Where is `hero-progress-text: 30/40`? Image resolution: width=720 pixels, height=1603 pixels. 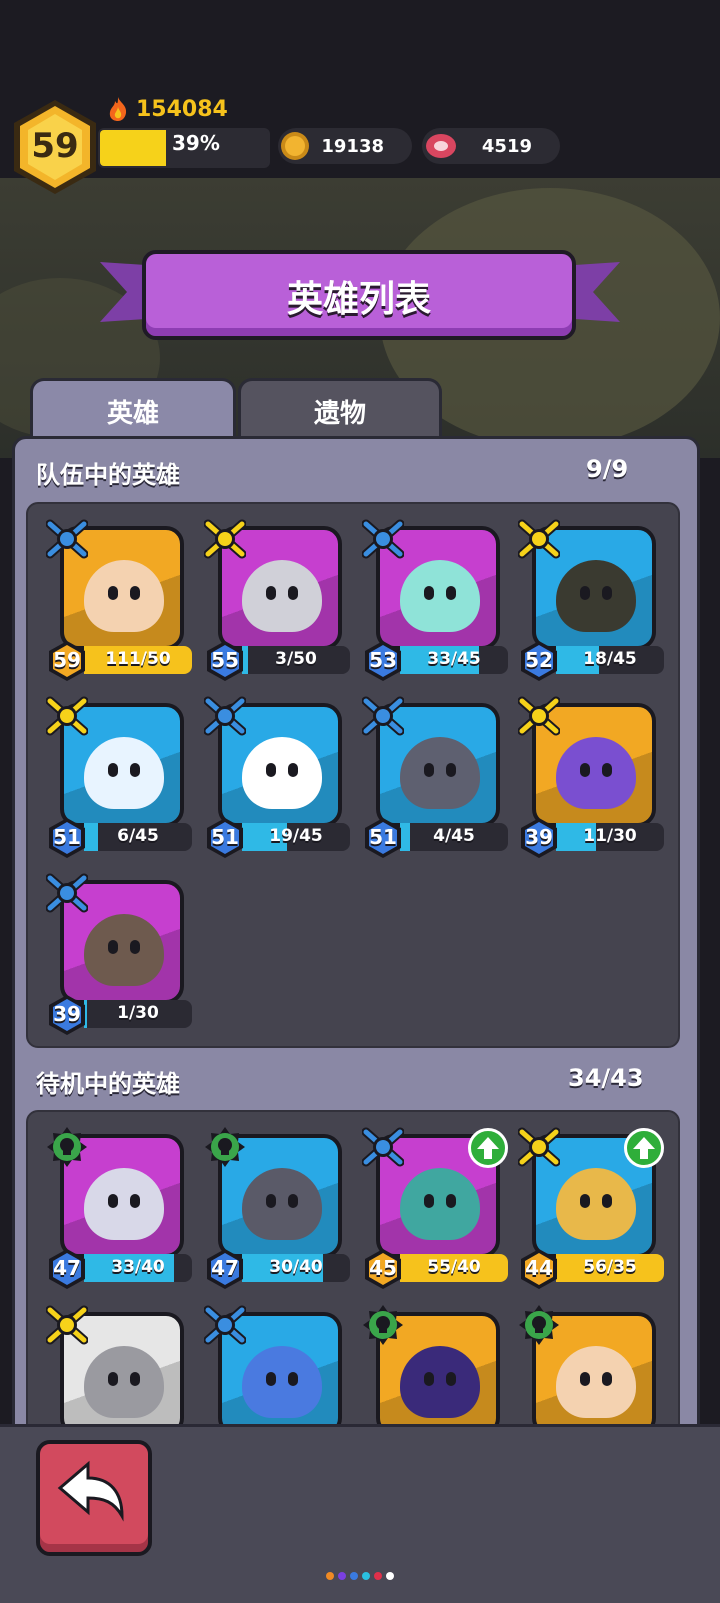 hero-progress-text: 30/40 is located at coordinates (296, 1267).